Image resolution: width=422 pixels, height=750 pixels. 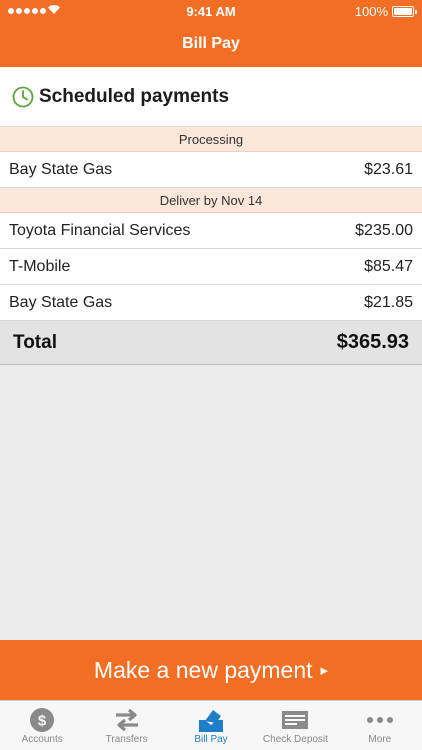 I want to click on make-new-payment-button: Make a new payment ▸, so click(x=211, y=670).